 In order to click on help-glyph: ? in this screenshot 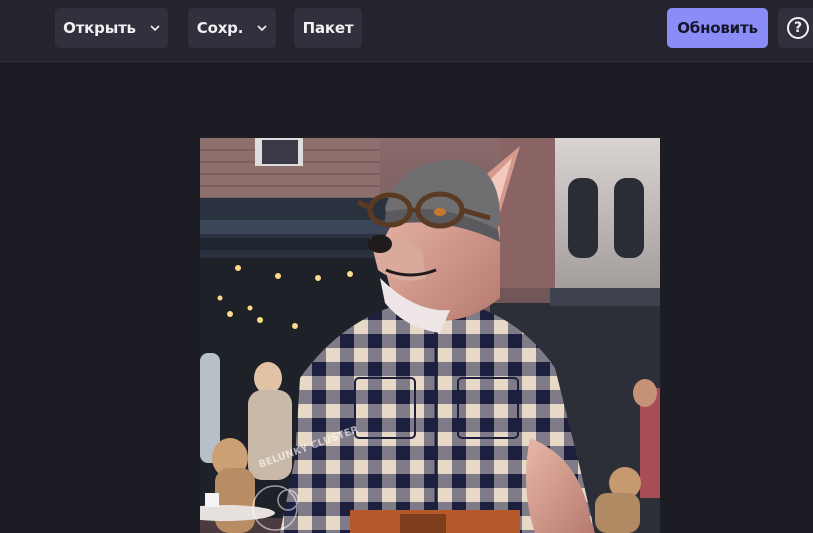, I will do `click(798, 28)`.